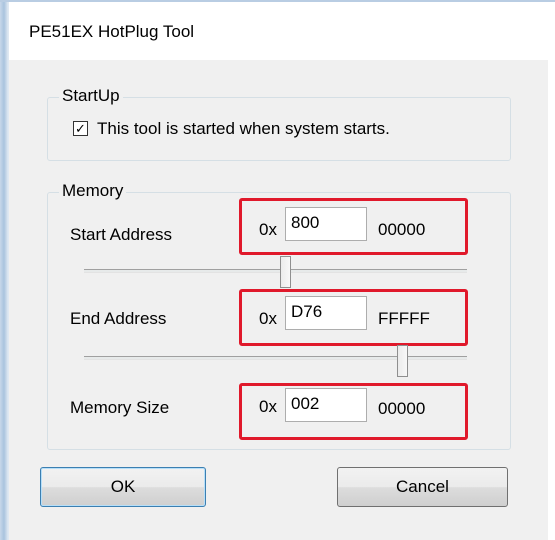 The height and width of the screenshot is (540, 555). Describe the element at coordinates (402, 361) in the screenshot. I see `end-address-slider-thumb` at that location.